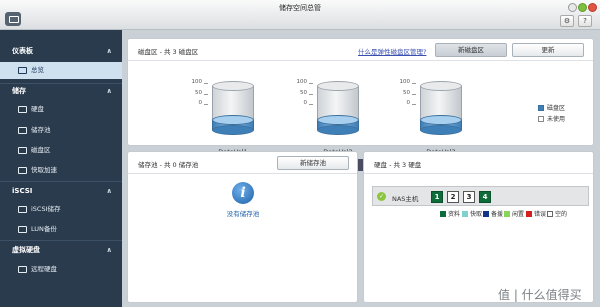 This screenshot has width=600, height=307. Describe the element at coordinates (485, 197) in the screenshot. I see `disk-slot-4: 4` at that location.